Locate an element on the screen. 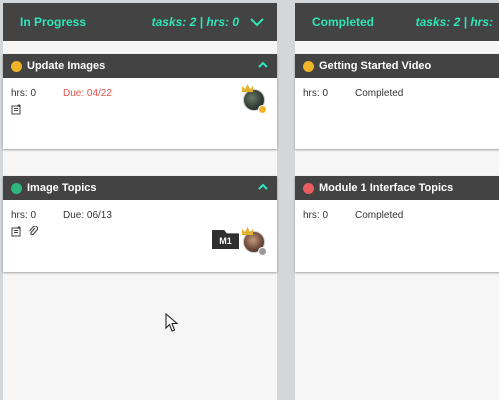 The height and width of the screenshot is (400, 499). task-card: Image Topics hrs: 0 Due: 06/13 M1 is located at coordinates (140, 224).